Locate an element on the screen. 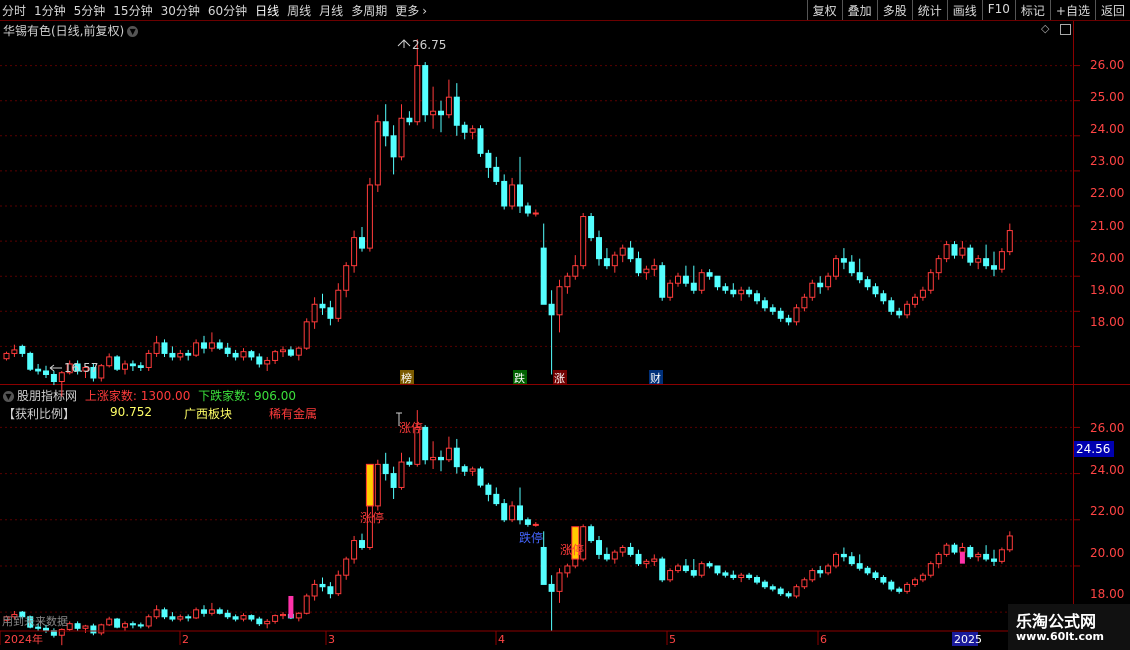  overlay-button: 叠加 is located at coordinates (859, 10).